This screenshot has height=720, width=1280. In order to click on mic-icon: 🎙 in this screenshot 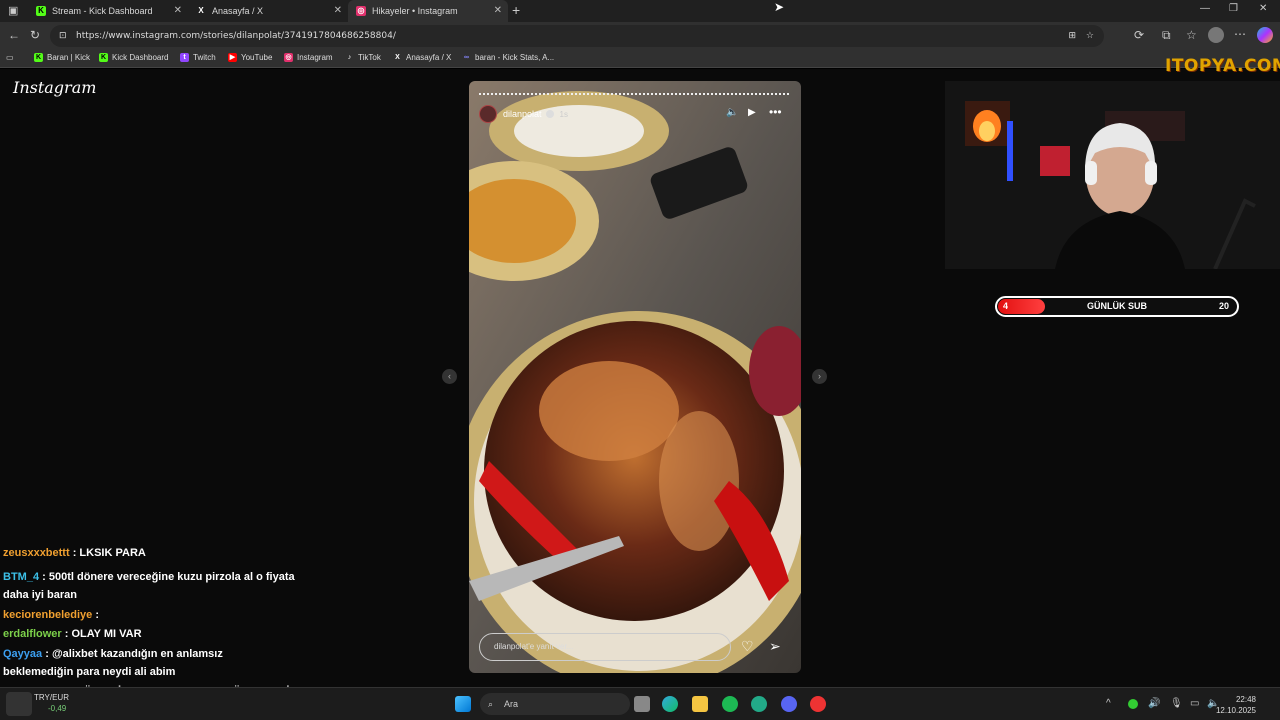, I will do `click(1176, 703)`.